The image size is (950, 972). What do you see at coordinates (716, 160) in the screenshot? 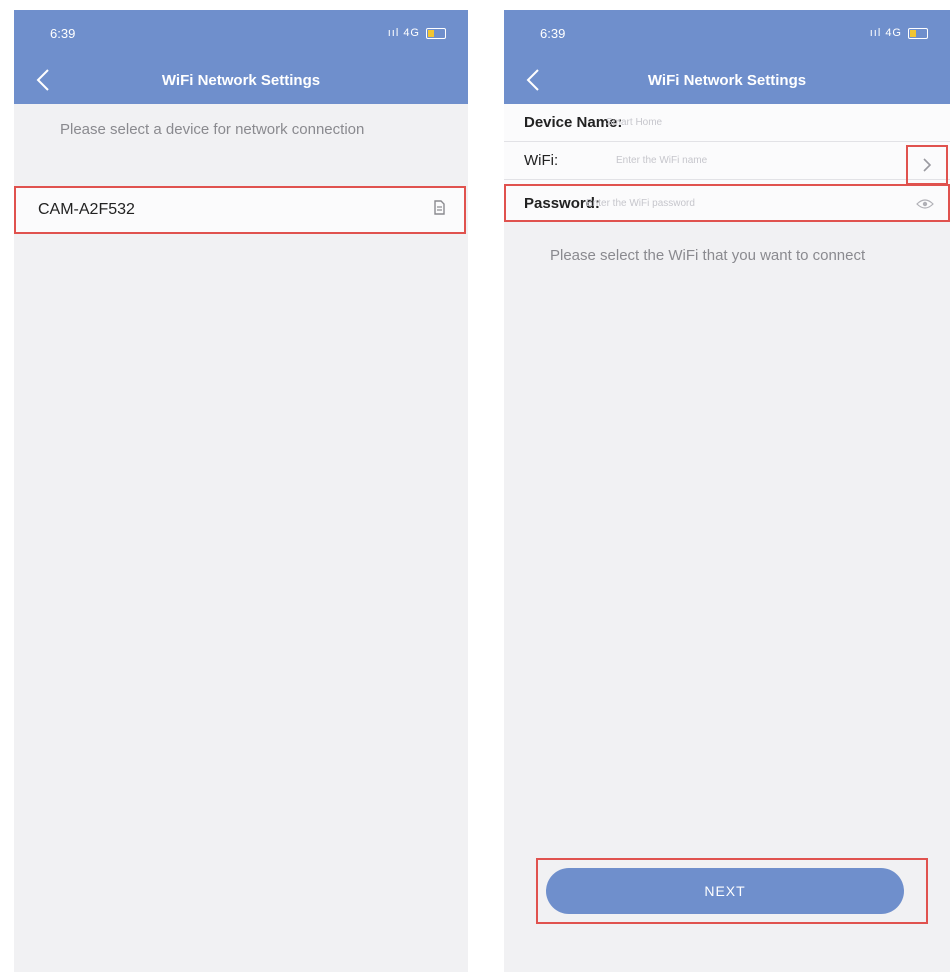
I see `wifi-name-input` at bounding box center [716, 160].